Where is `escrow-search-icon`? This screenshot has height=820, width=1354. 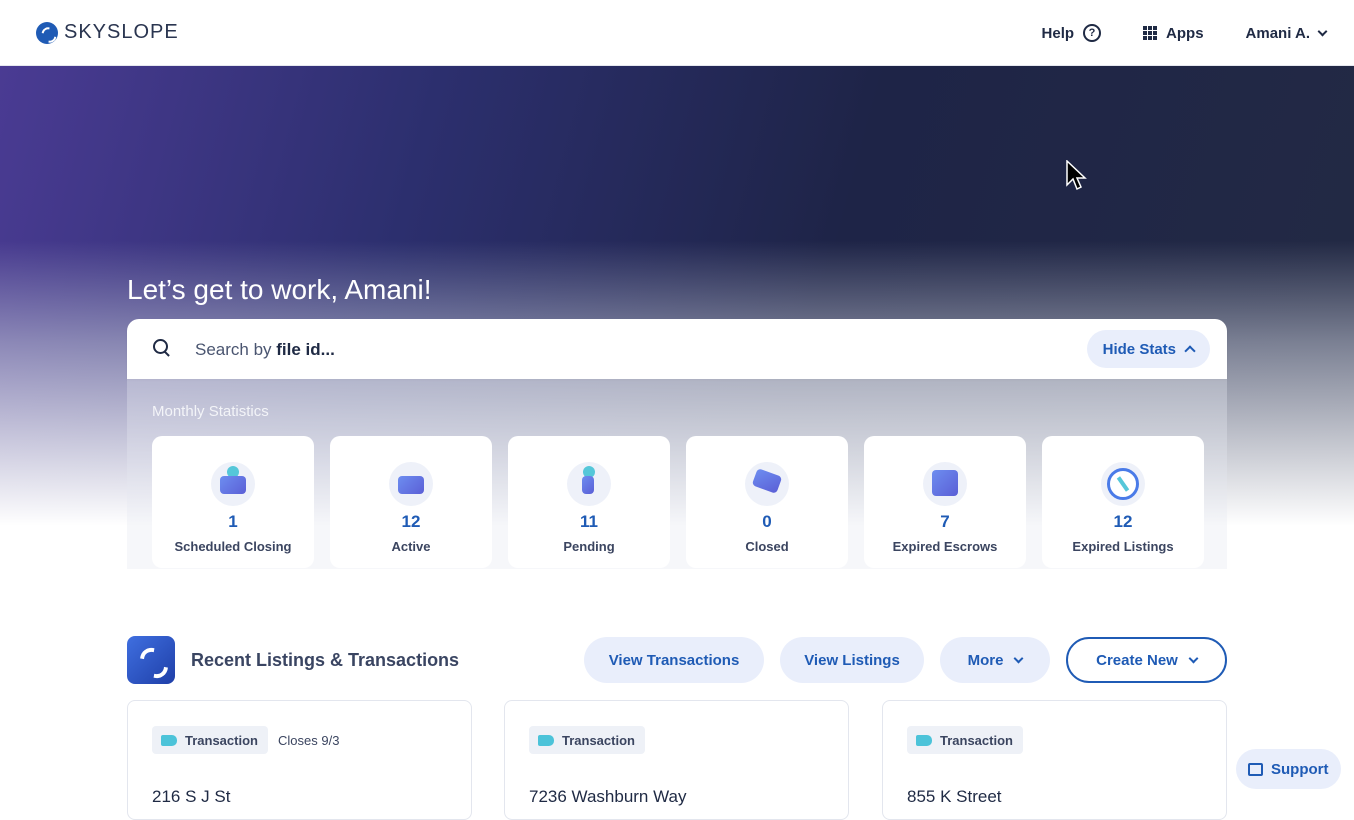
escrow-search-icon is located at coordinates (945, 484).